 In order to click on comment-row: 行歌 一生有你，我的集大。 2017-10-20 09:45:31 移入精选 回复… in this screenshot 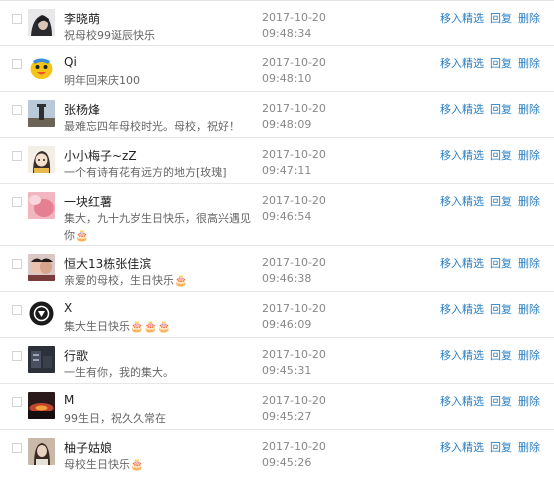, I will do `click(277, 361)`.